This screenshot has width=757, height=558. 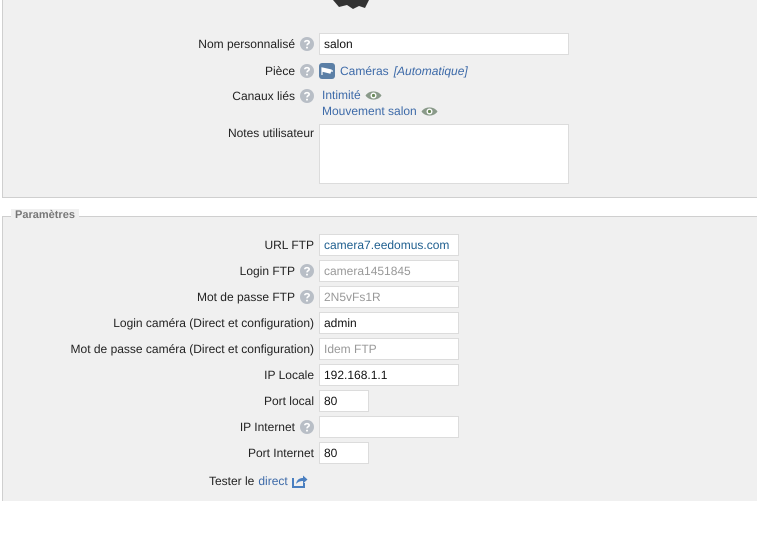 What do you see at coordinates (389, 323) in the screenshot?
I see `text-field: admin` at bounding box center [389, 323].